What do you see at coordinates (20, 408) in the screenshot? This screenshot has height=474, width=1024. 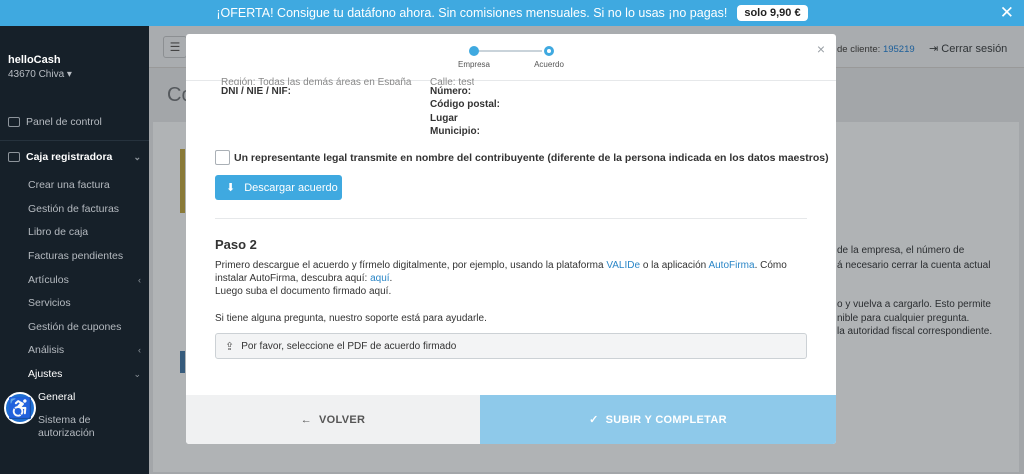 I see `accessibility-icon: ♿` at bounding box center [20, 408].